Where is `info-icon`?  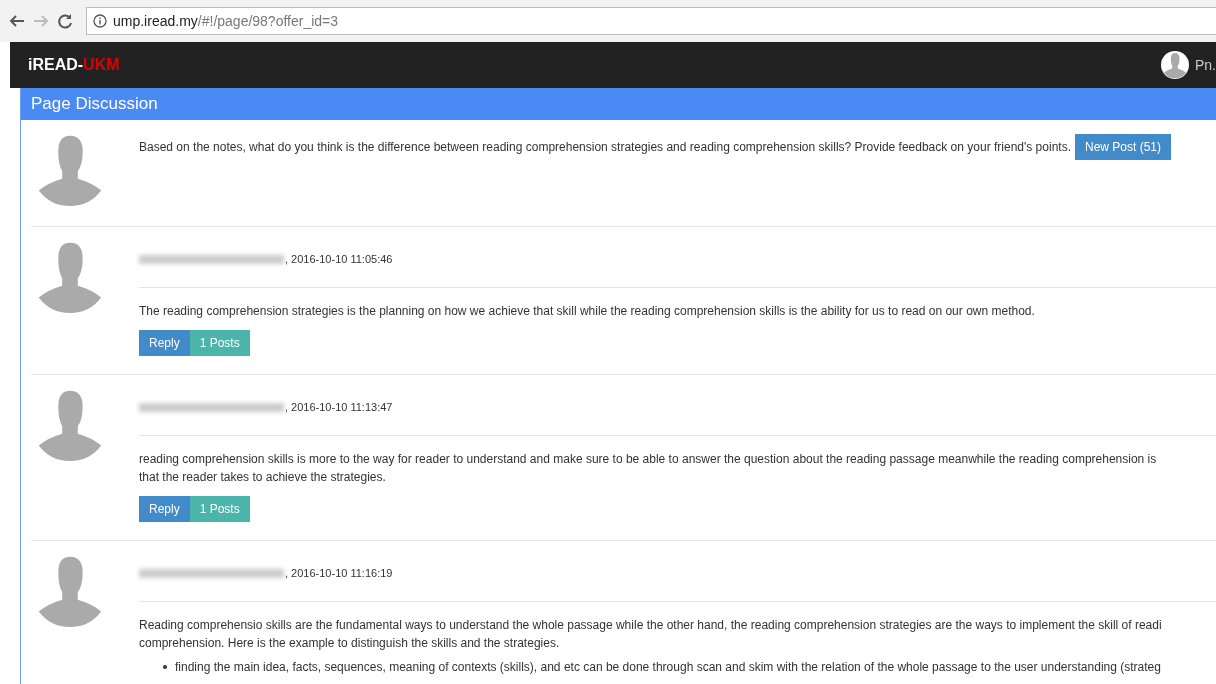 info-icon is located at coordinates (100, 21).